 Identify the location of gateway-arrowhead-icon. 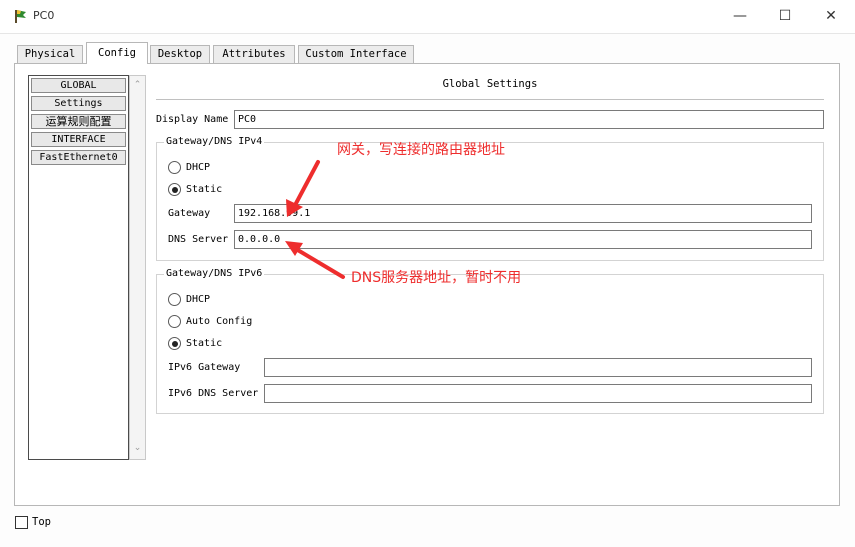
(294, 208).